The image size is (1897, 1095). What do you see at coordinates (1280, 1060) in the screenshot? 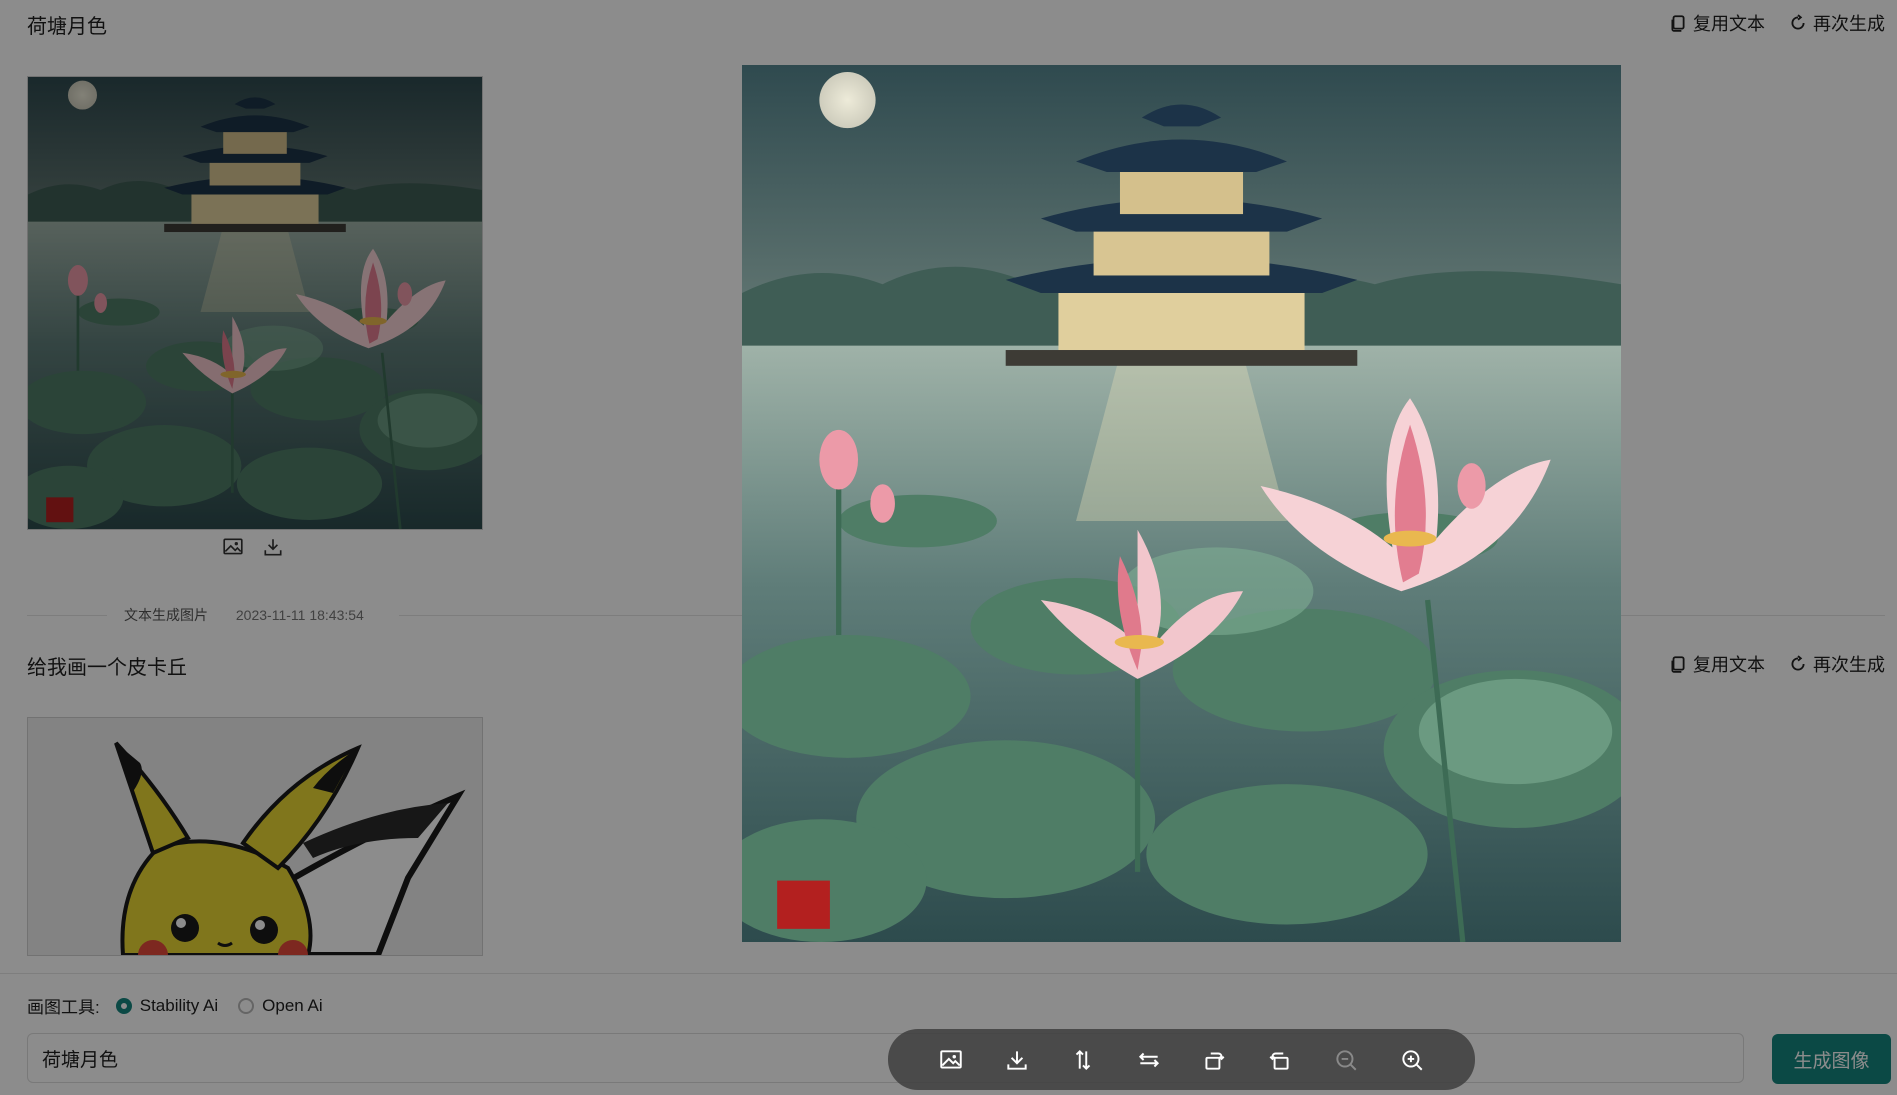
I see `rotate-left-icon` at bounding box center [1280, 1060].